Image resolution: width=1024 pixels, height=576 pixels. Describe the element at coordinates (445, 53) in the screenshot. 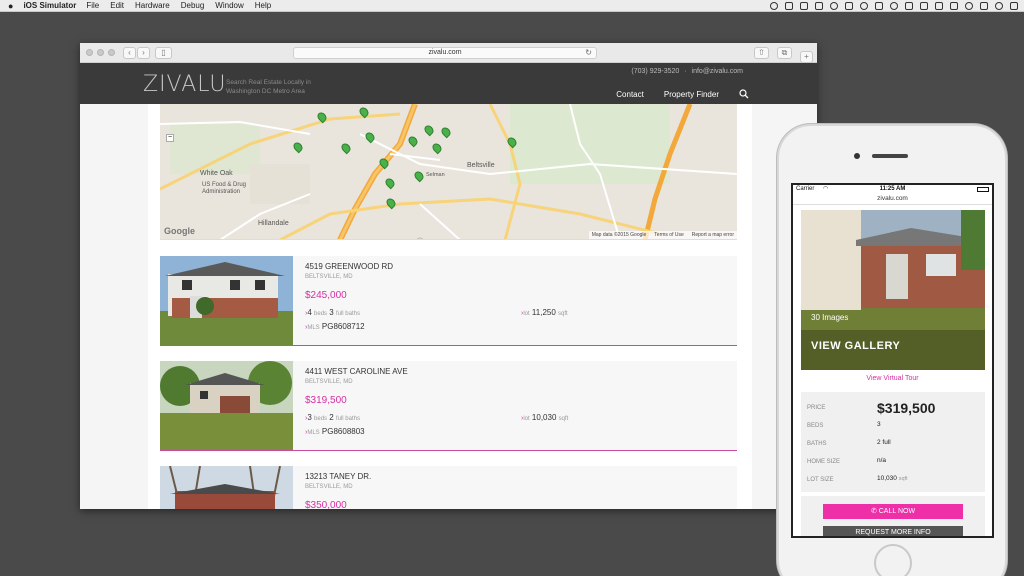

I see `address-bar: zivalu.com ↻` at that location.